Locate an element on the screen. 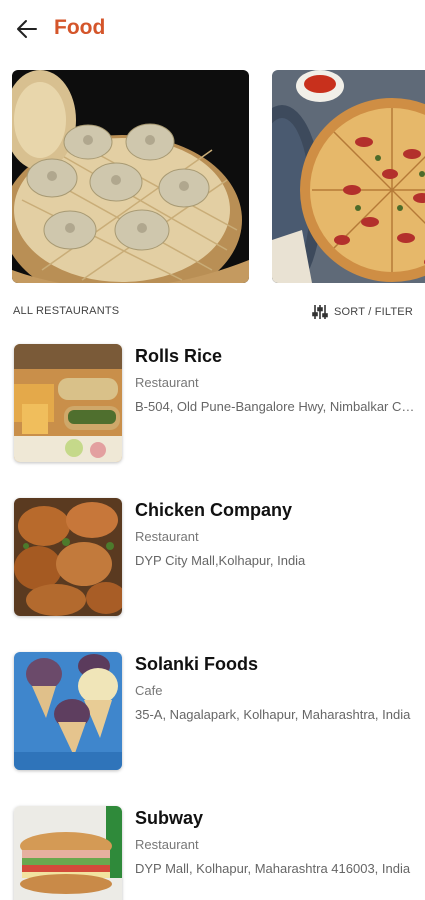 The height and width of the screenshot is (900, 425). restaurant-type: Cafe is located at coordinates (149, 690).